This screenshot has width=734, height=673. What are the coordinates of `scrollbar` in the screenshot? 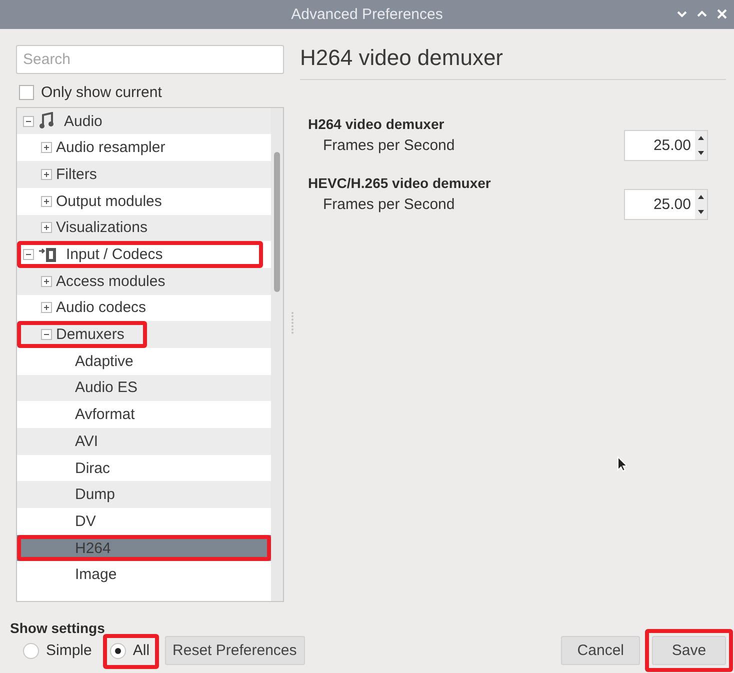 It's located at (277, 354).